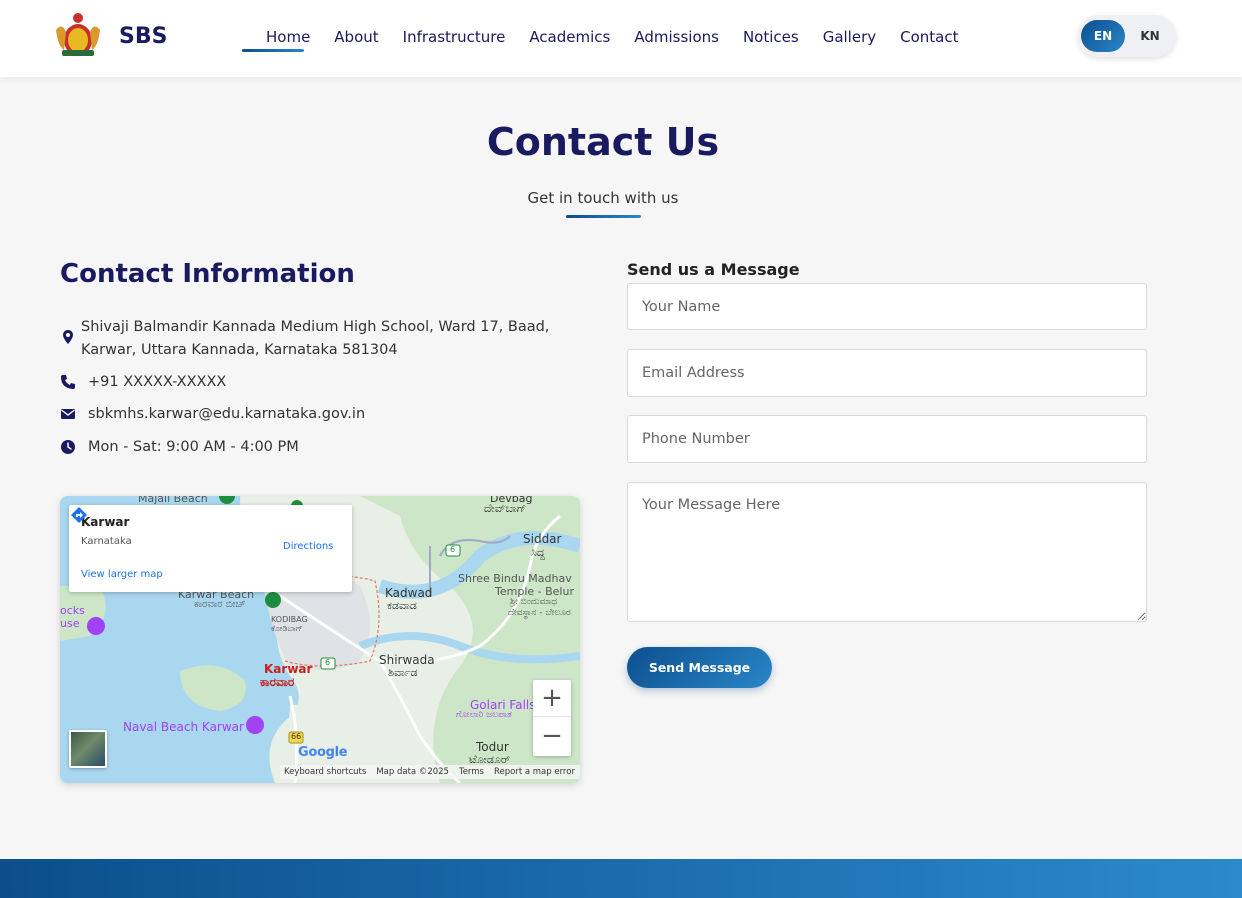  What do you see at coordinates (277, 682) in the screenshot?
I see `map-label-karwar-kn: ಕಾರವಾರ` at bounding box center [277, 682].